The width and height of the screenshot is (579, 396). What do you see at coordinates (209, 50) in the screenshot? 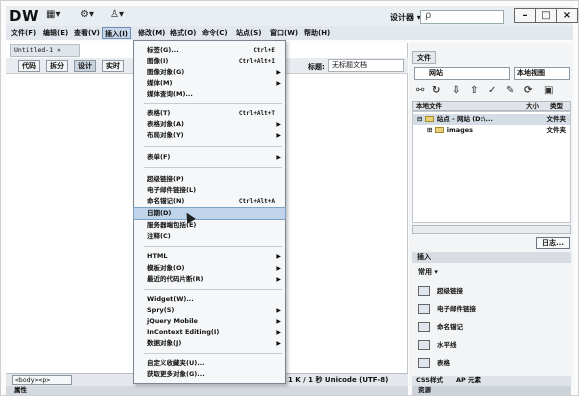
I see `menu-item-tag: 标签(G)... Ctrl+E` at bounding box center [209, 50].